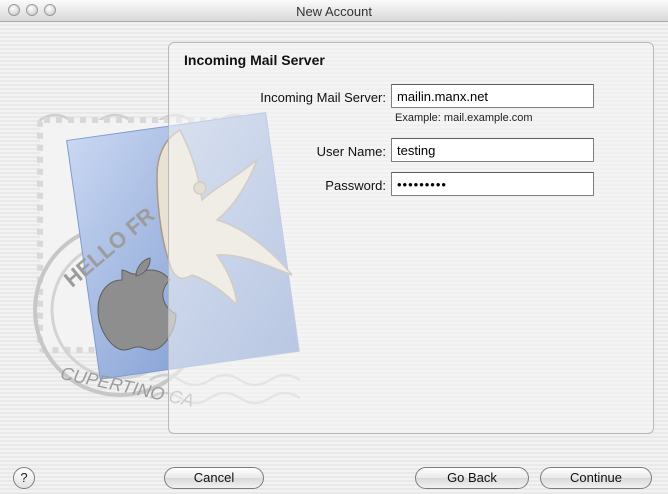  Describe the element at coordinates (355, 185) in the screenshot. I see `password-label: Password:` at that location.